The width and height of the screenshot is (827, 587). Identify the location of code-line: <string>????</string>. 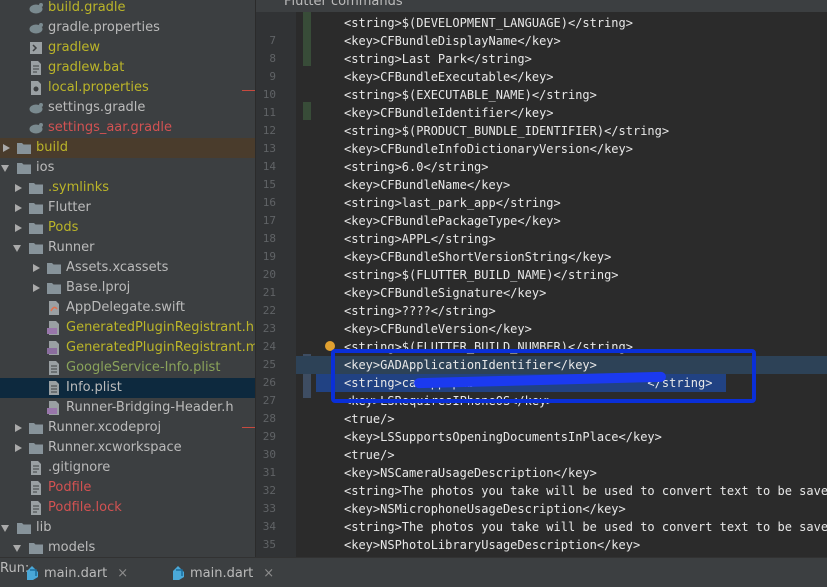
(420, 311).